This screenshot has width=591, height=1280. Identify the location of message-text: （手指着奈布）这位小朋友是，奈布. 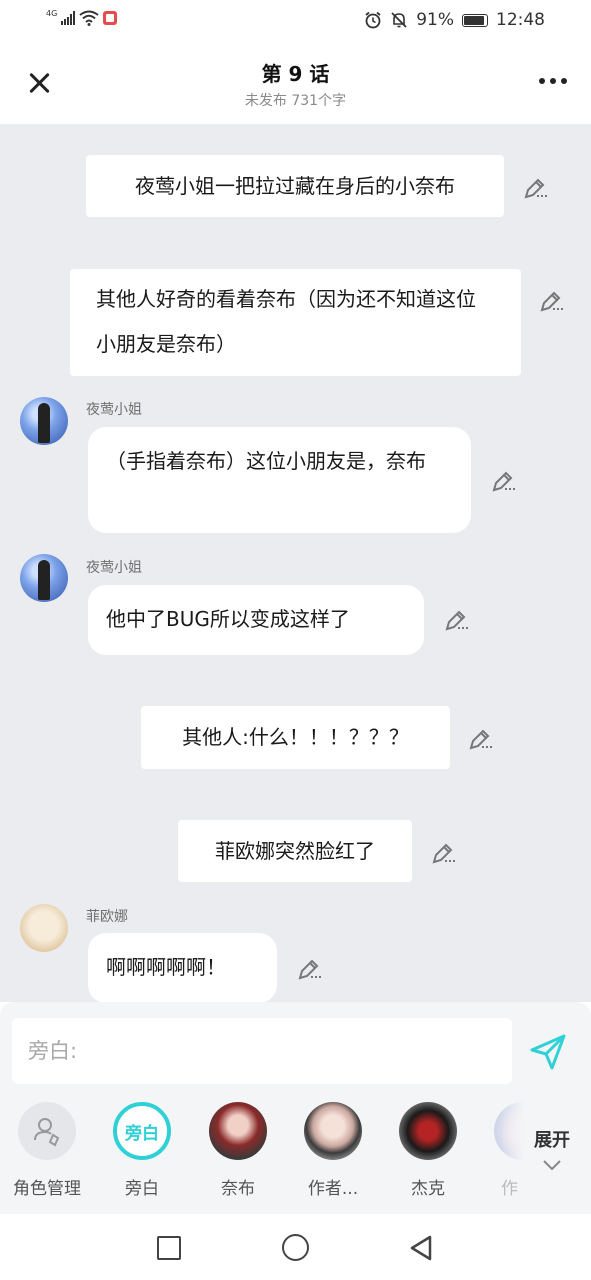
(266, 461).